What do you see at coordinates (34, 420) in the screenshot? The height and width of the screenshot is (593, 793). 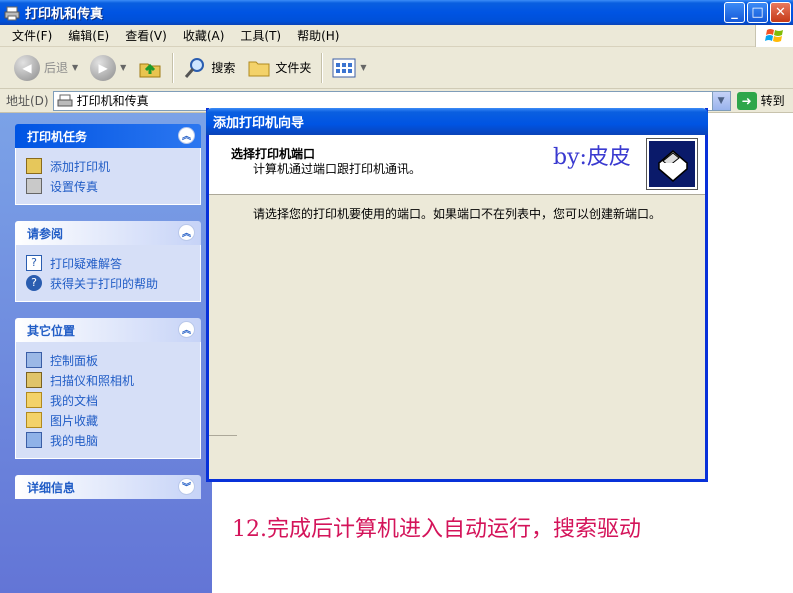 I see `pictures-folder-icon` at bounding box center [34, 420].